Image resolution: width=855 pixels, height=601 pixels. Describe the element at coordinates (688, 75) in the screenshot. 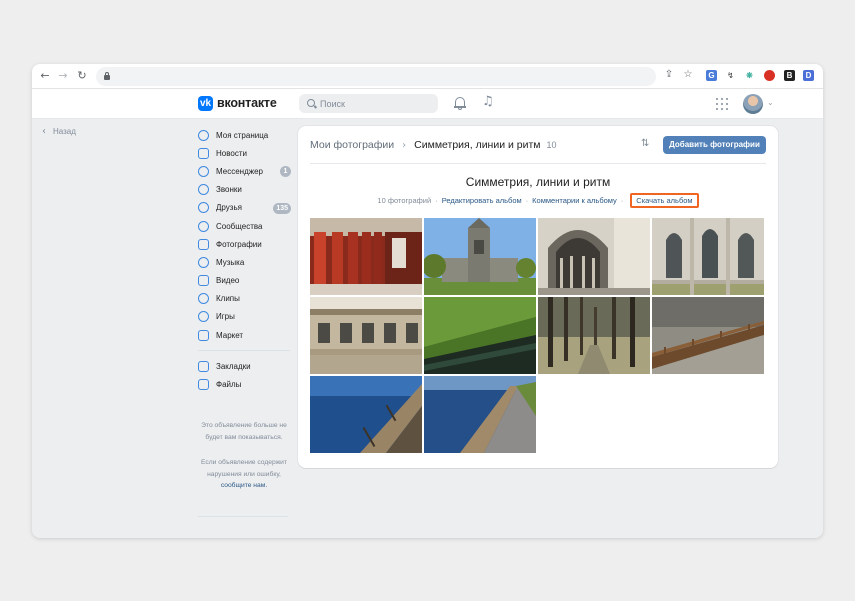

I see `star-icon: ☆` at that location.